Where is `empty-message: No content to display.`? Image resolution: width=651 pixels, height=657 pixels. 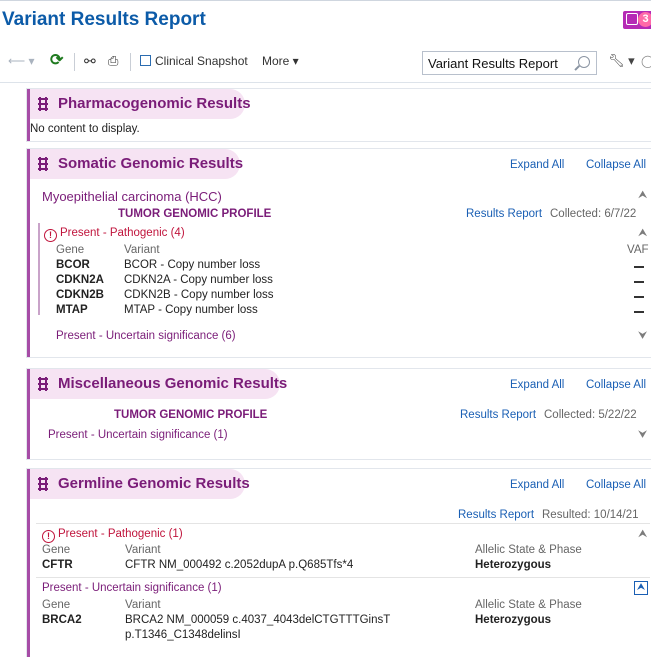
empty-message: No content to display. is located at coordinates (85, 129).